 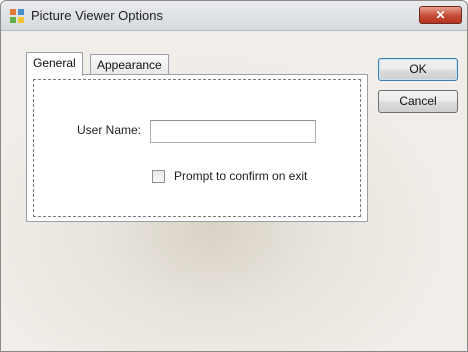 I want to click on checkbox-unchecked-icon, so click(x=158, y=176).